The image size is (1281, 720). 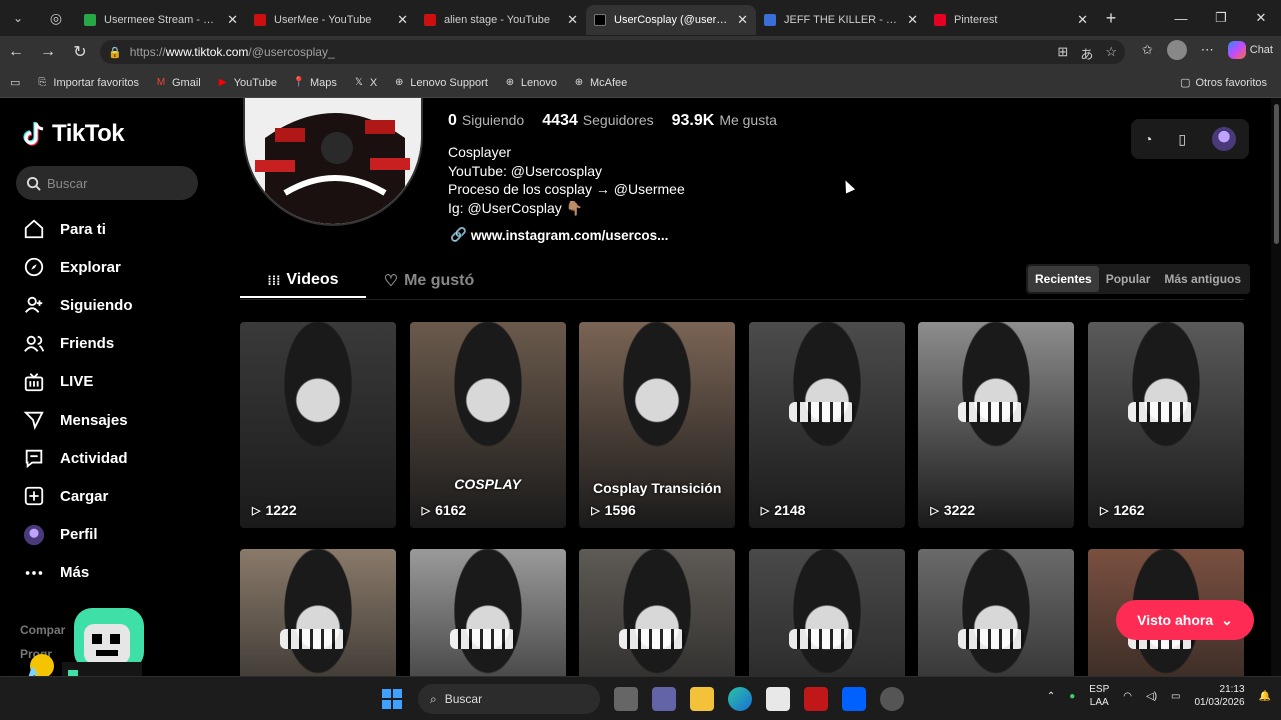 I want to click on settings-more-icon: ⋯, so click(x=1207, y=50).